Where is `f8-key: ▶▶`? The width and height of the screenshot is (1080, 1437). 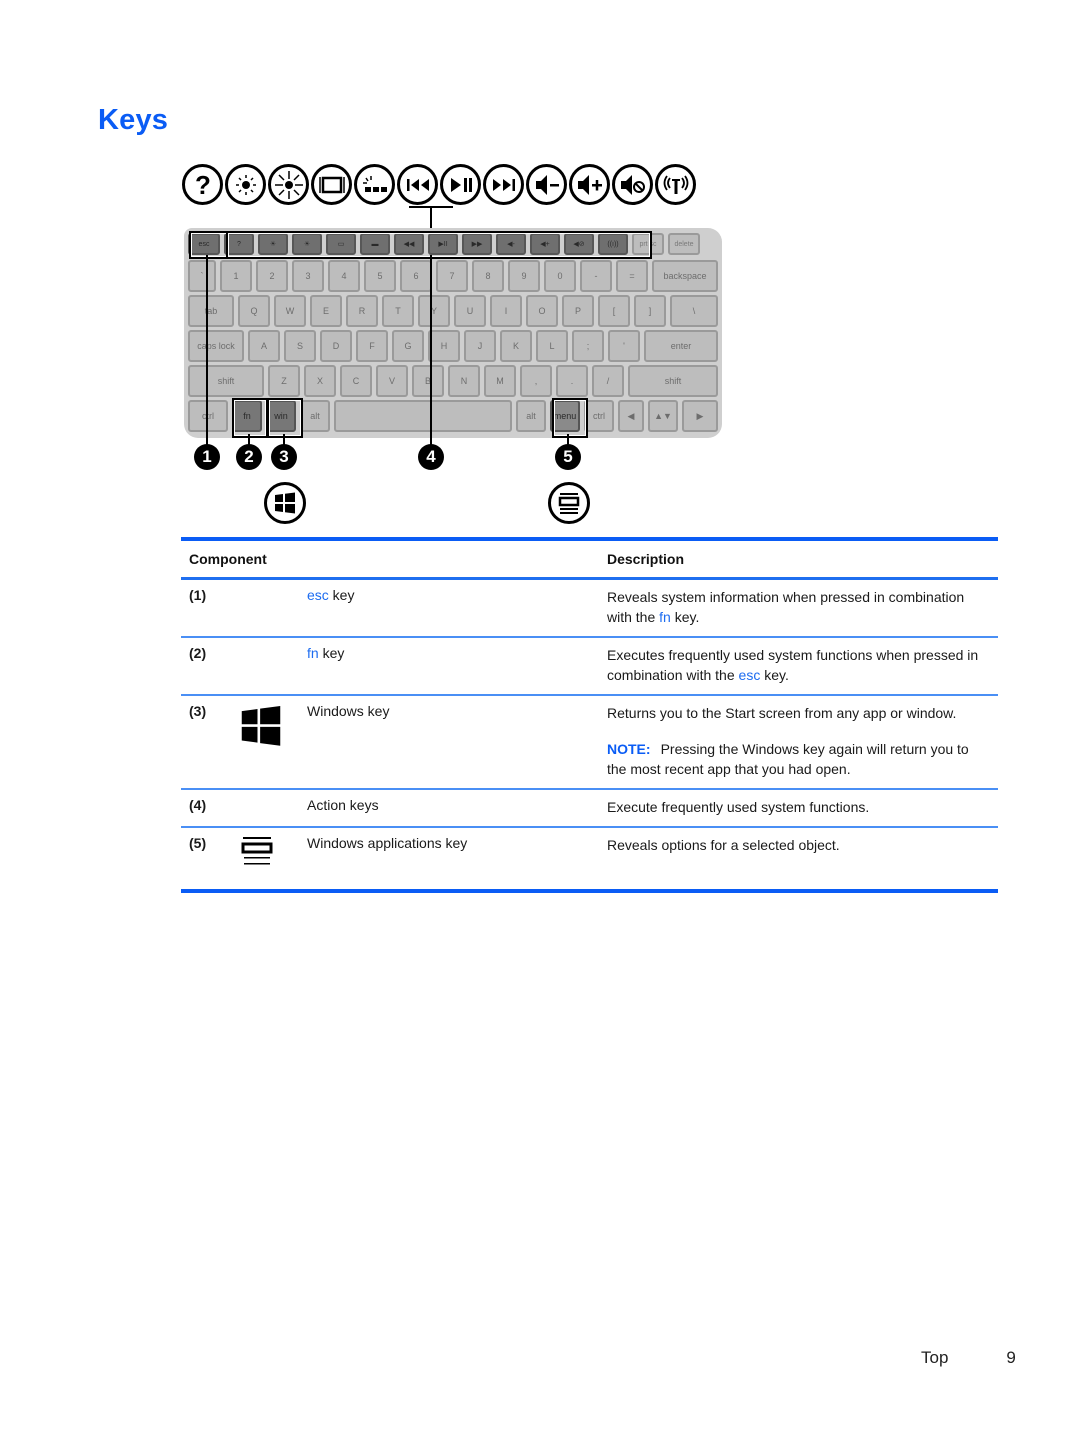 f8-key: ▶▶ is located at coordinates (477, 244).